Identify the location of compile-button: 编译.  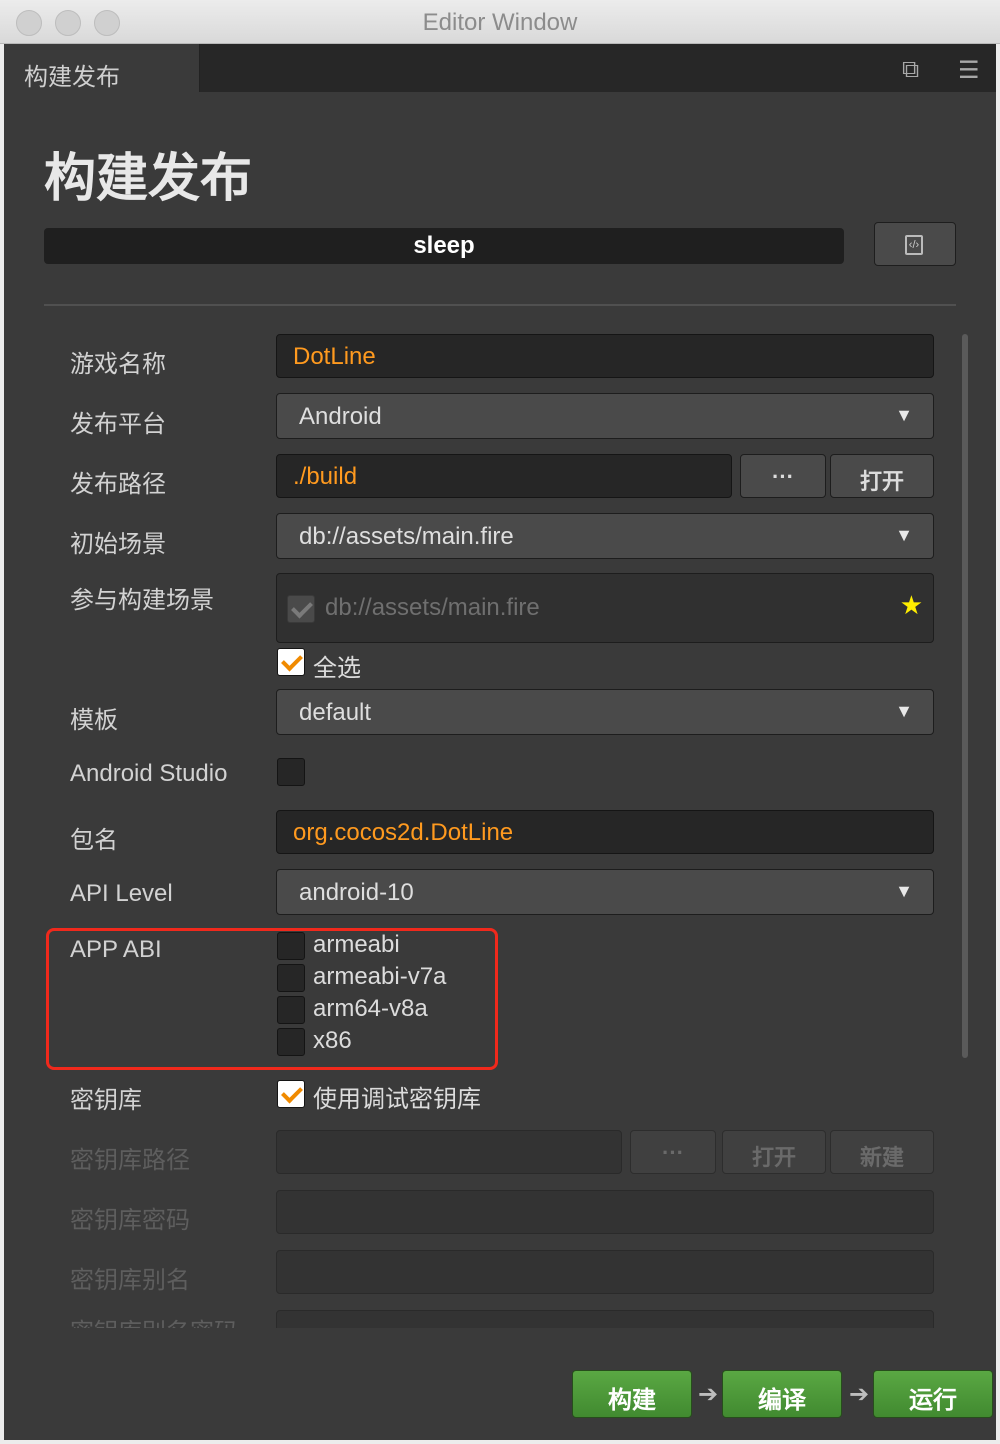
(782, 1394).